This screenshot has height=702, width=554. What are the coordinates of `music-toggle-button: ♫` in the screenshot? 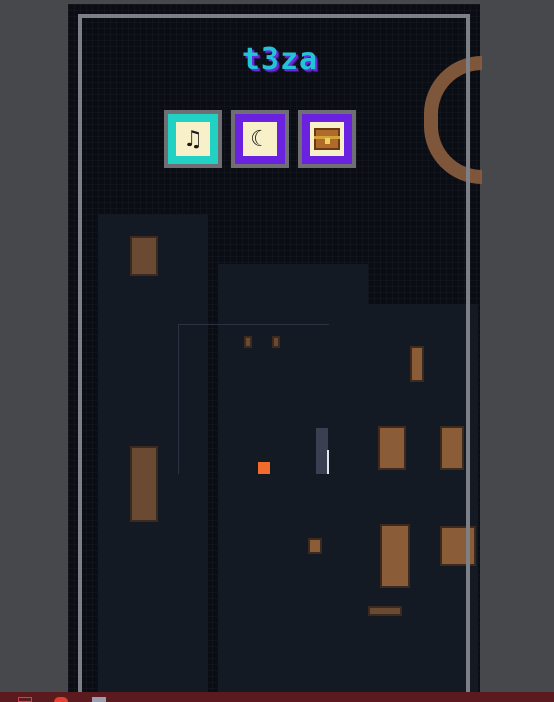 It's located at (193, 139).